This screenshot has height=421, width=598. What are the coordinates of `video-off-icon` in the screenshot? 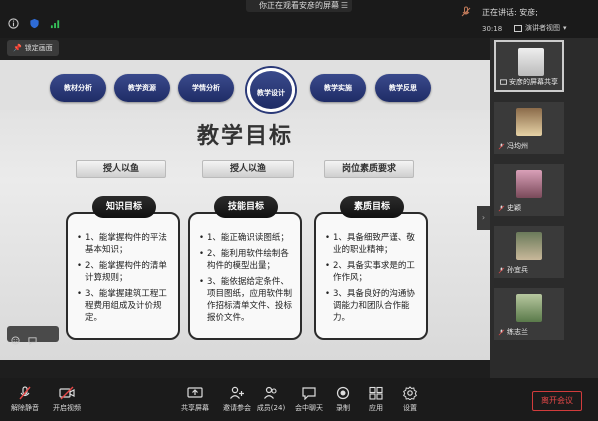 It's located at (67, 393).